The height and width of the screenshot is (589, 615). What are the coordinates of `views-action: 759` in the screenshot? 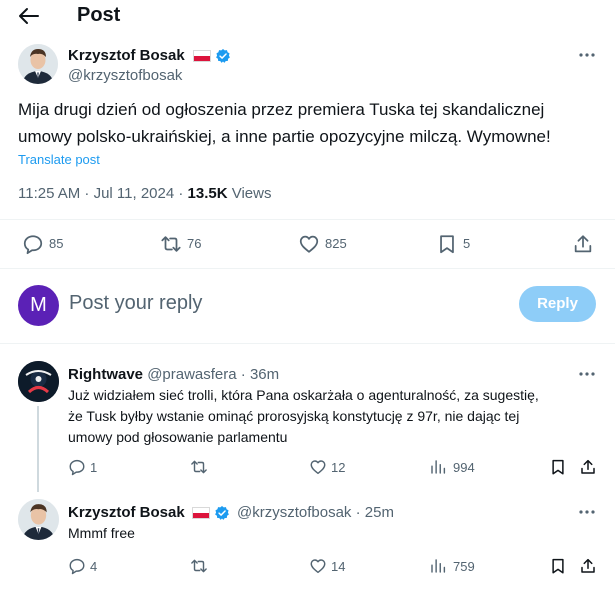 It's located at (459, 566).